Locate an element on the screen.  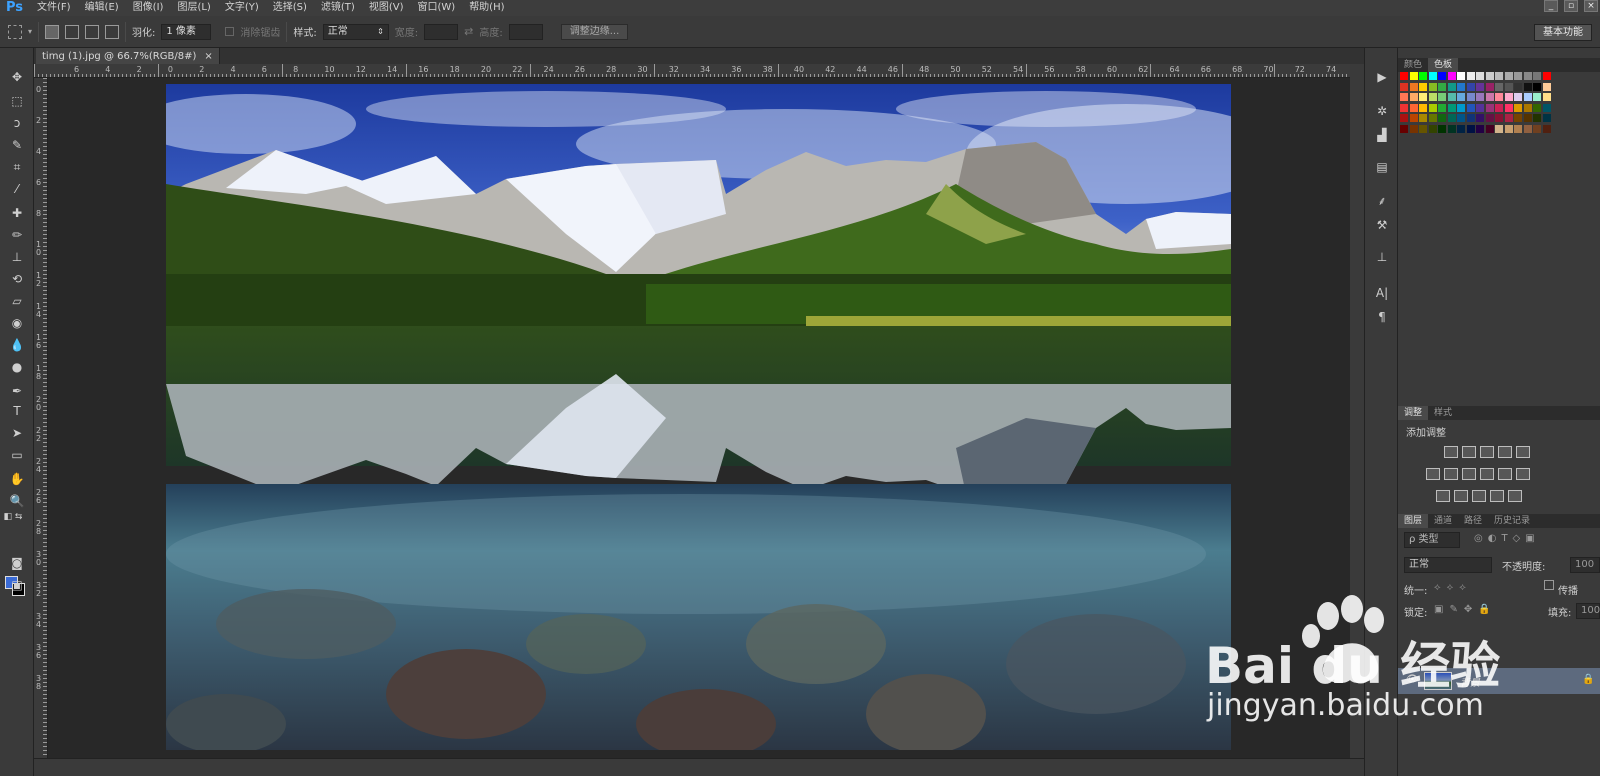
layer-filter-icons: ◎◐T◇▣ is located at coordinates (1507, 538).